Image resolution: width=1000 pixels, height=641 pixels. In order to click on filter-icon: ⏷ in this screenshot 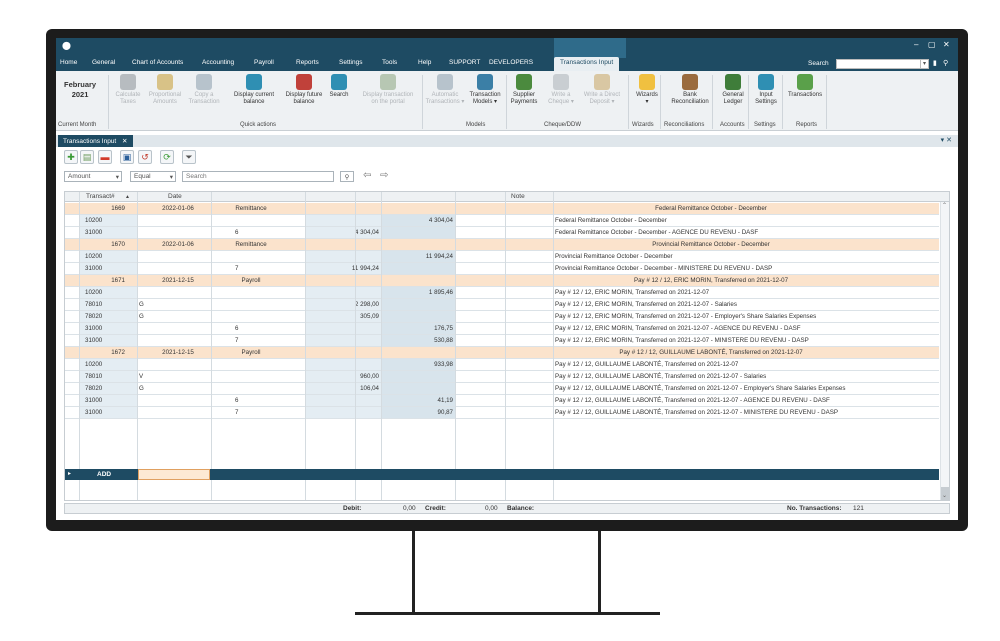, I will do `click(189, 157)`.